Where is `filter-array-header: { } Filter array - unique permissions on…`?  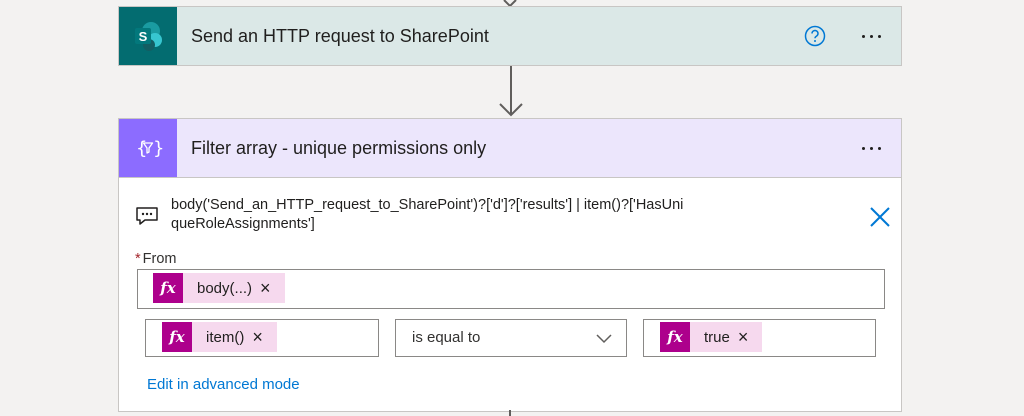 filter-array-header: { } Filter array - unique permissions on… is located at coordinates (510, 148).